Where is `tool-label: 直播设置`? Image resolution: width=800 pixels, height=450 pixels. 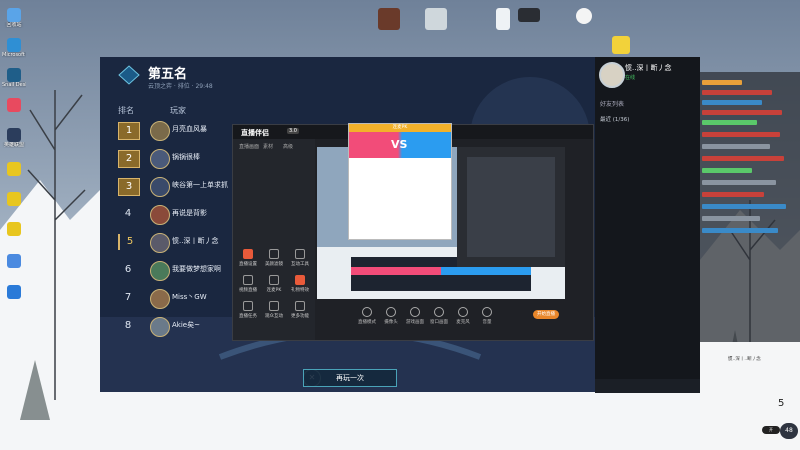 tool-label: 直播设置 is located at coordinates (248, 264).